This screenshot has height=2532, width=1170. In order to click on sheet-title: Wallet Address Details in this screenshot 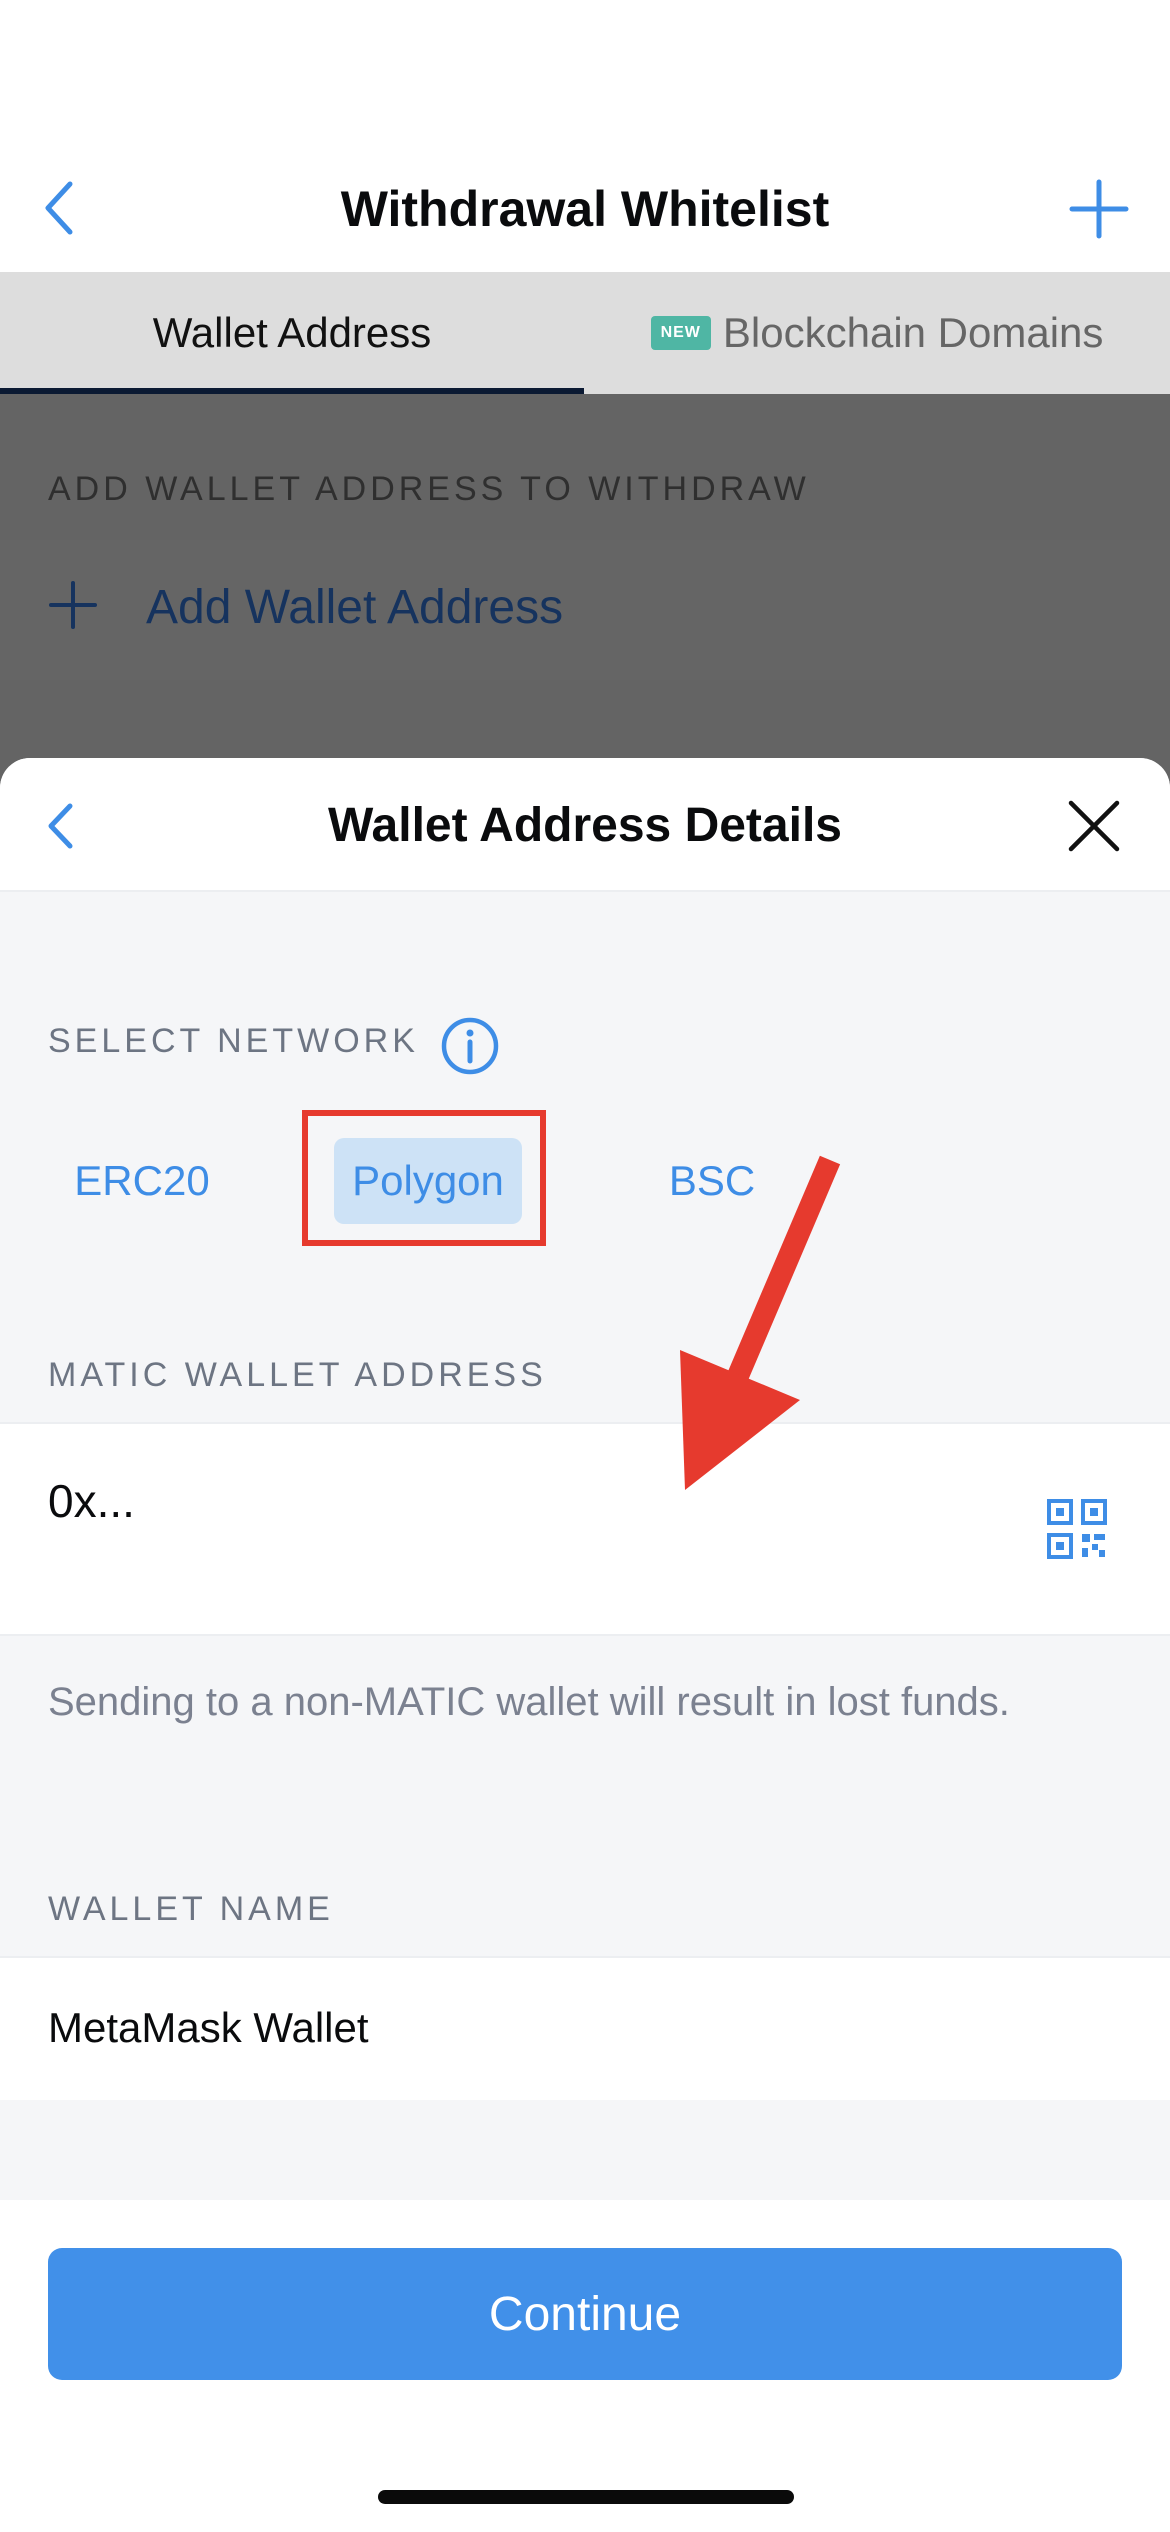, I will do `click(585, 825)`.